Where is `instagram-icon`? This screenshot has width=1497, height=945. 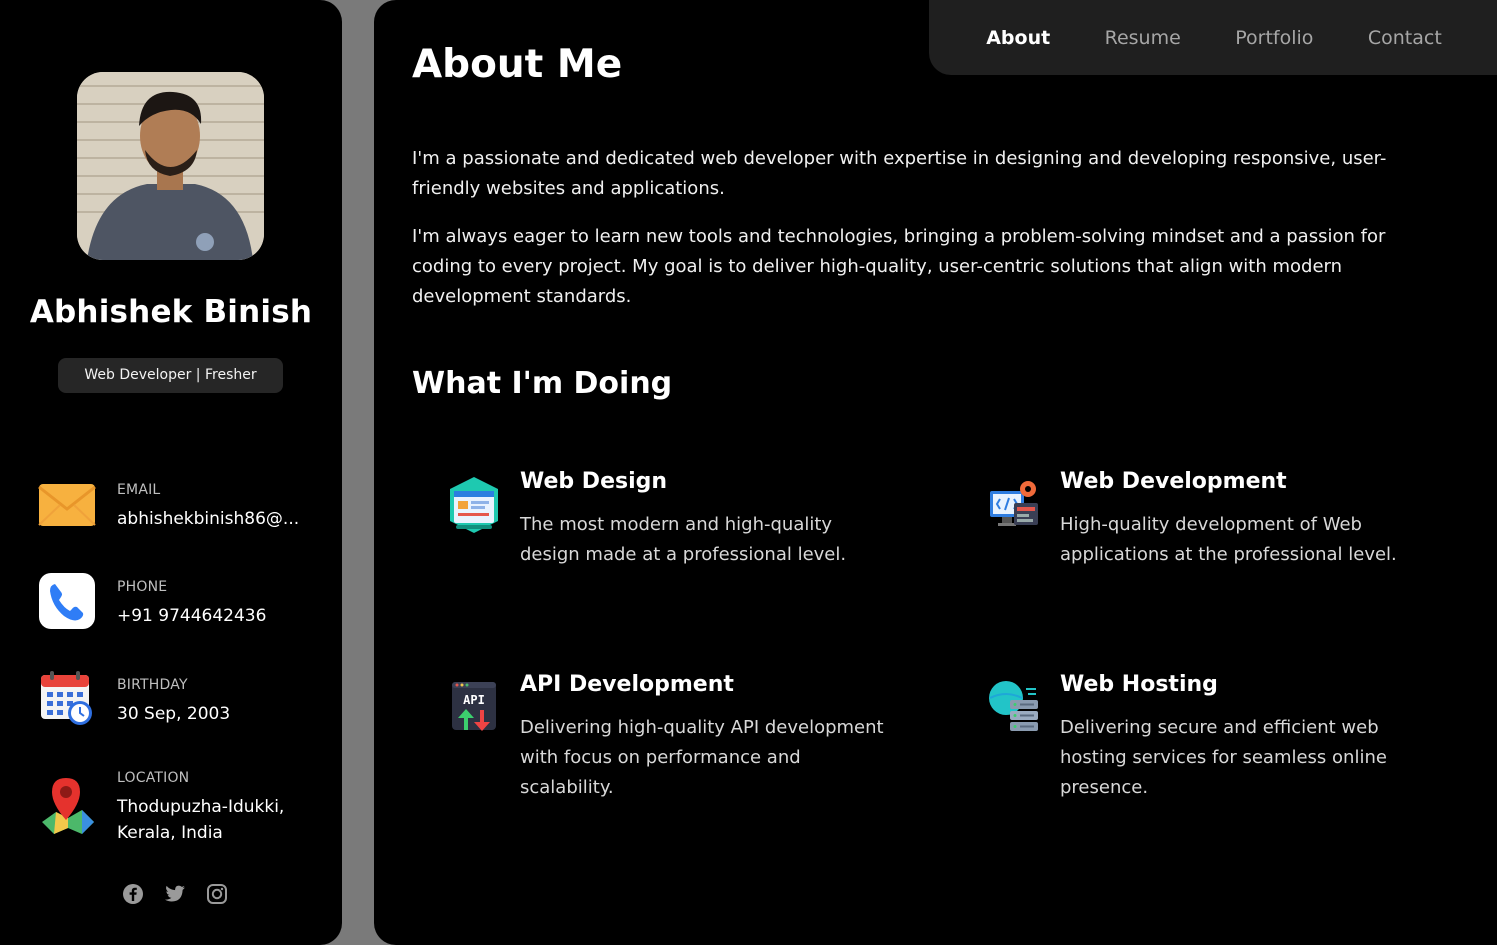 instagram-icon is located at coordinates (217, 894).